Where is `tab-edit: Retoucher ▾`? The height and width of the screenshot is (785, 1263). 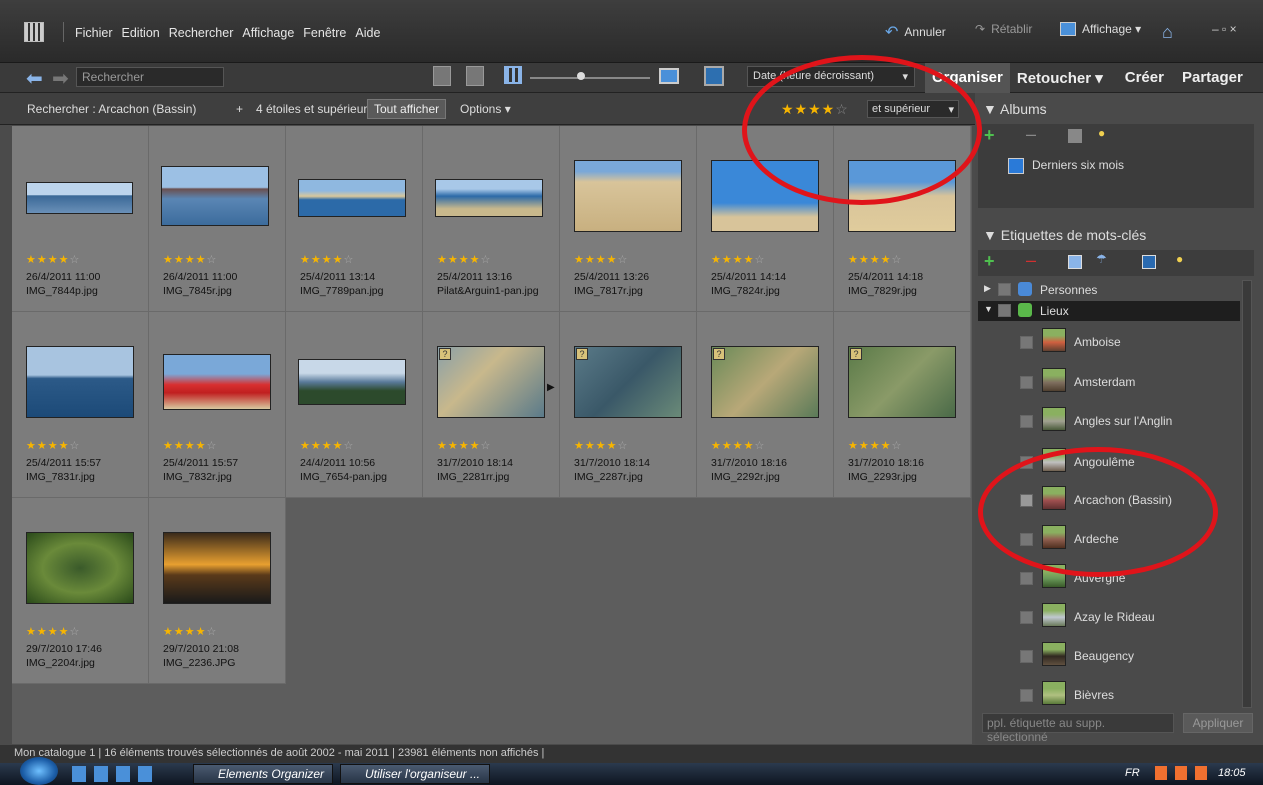 tab-edit: Retoucher ▾ is located at coordinates (1060, 78).